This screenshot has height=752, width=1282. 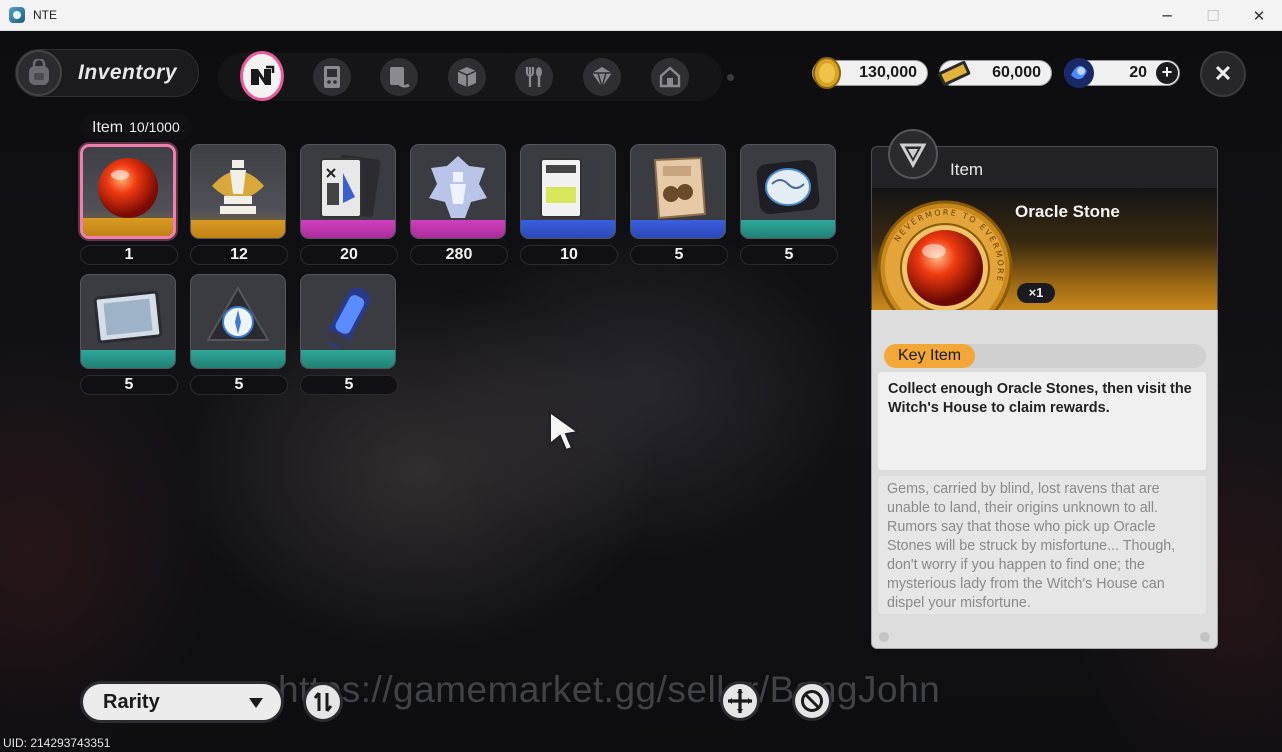 I want to click on document-card-icon, so click(x=350, y=186).